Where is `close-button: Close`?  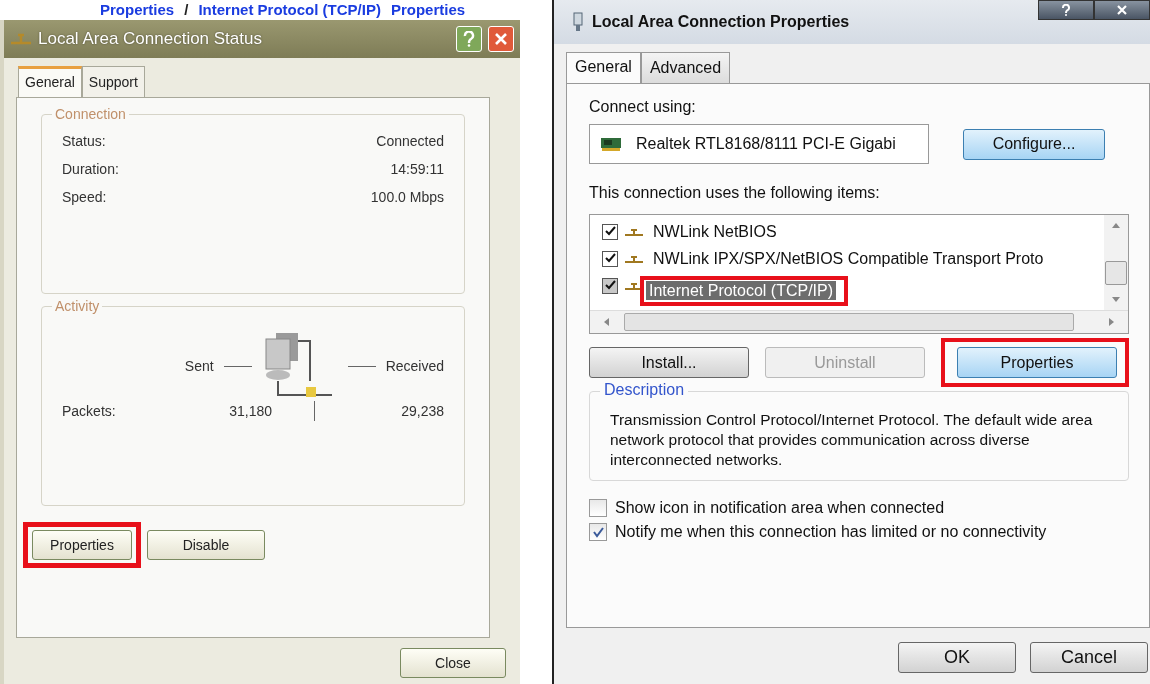 close-button: Close is located at coordinates (453, 663).